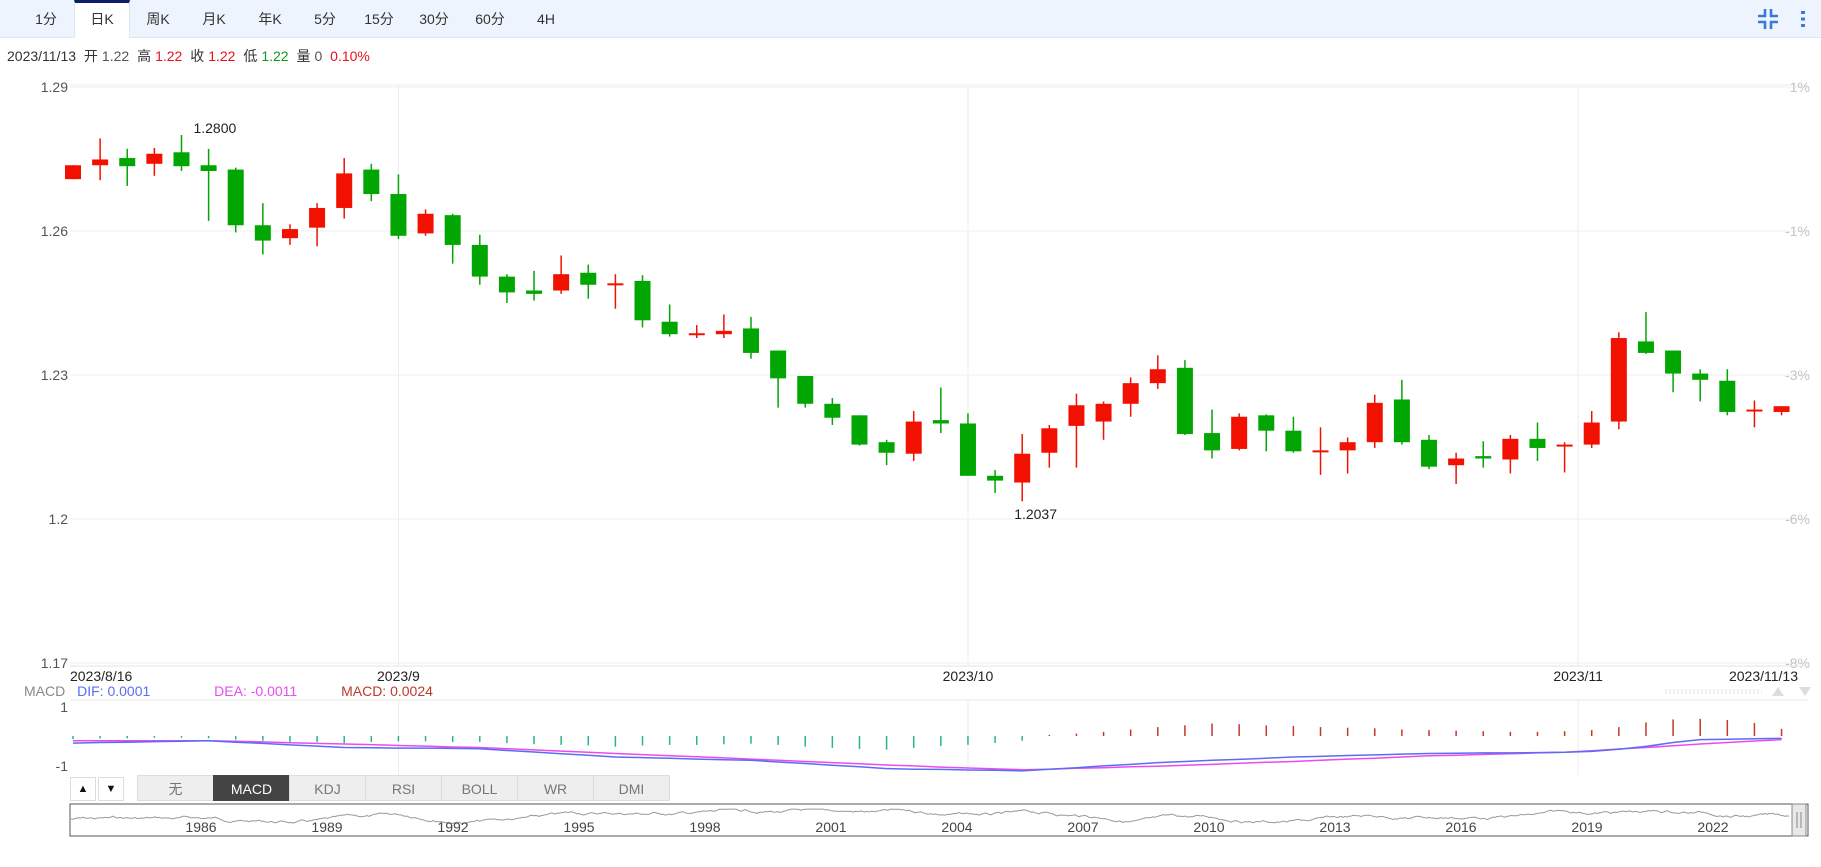  Describe the element at coordinates (1778, 691) in the screenshot. I see `pane-up-icon` at that location.